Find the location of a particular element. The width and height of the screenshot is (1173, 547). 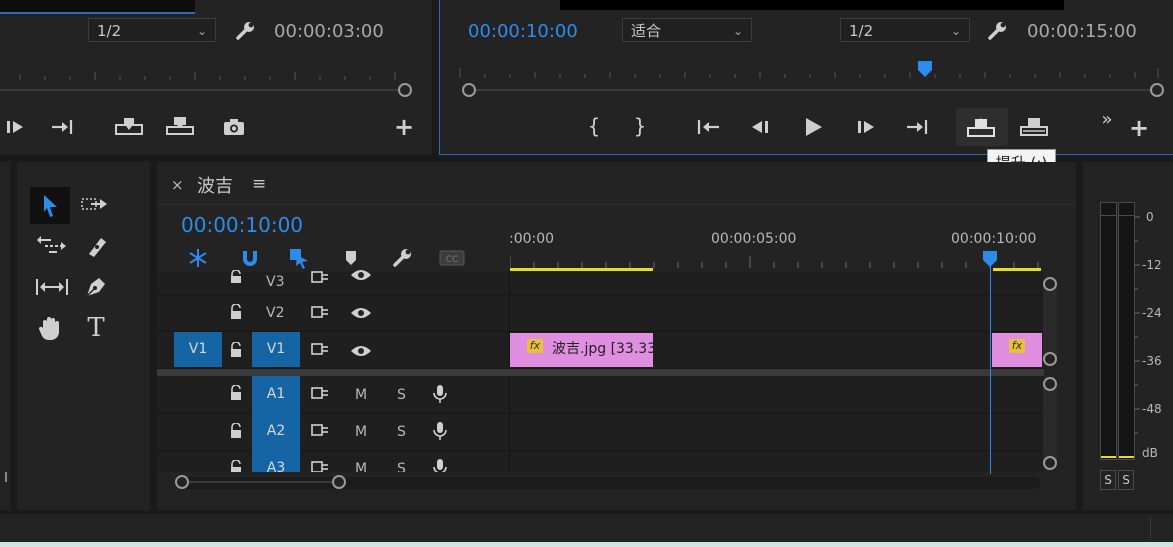

mark-in-icon: { is located at coordinates (594, 126).